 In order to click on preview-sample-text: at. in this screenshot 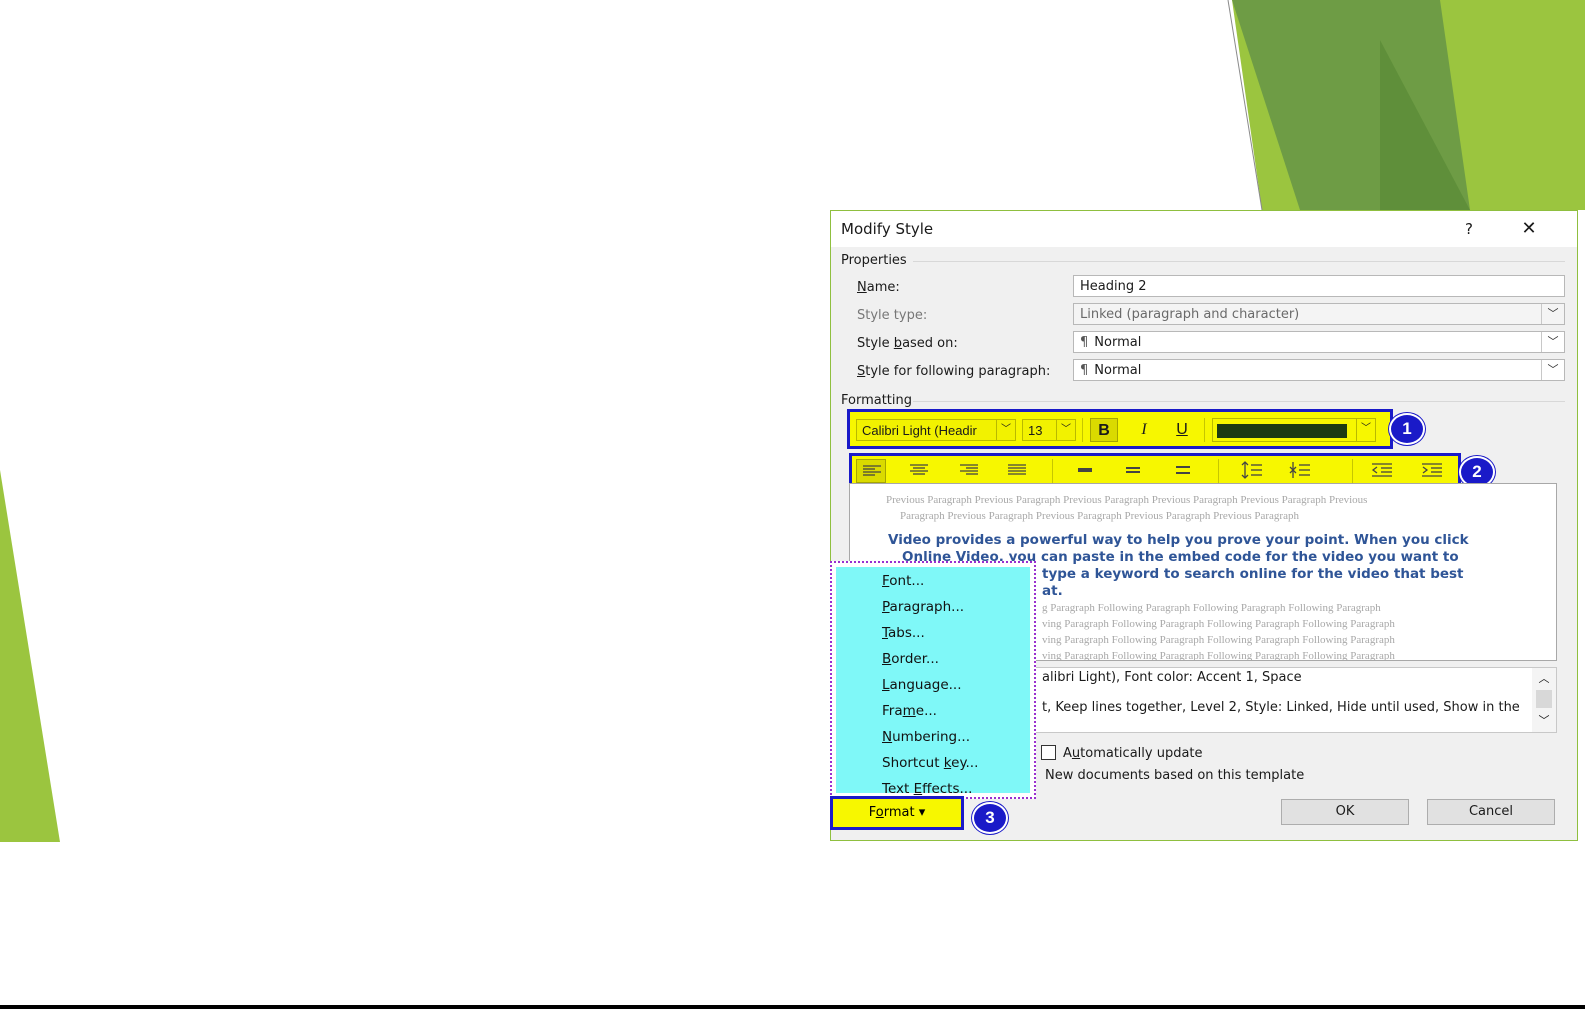, I will do `click(1052, 591)`.